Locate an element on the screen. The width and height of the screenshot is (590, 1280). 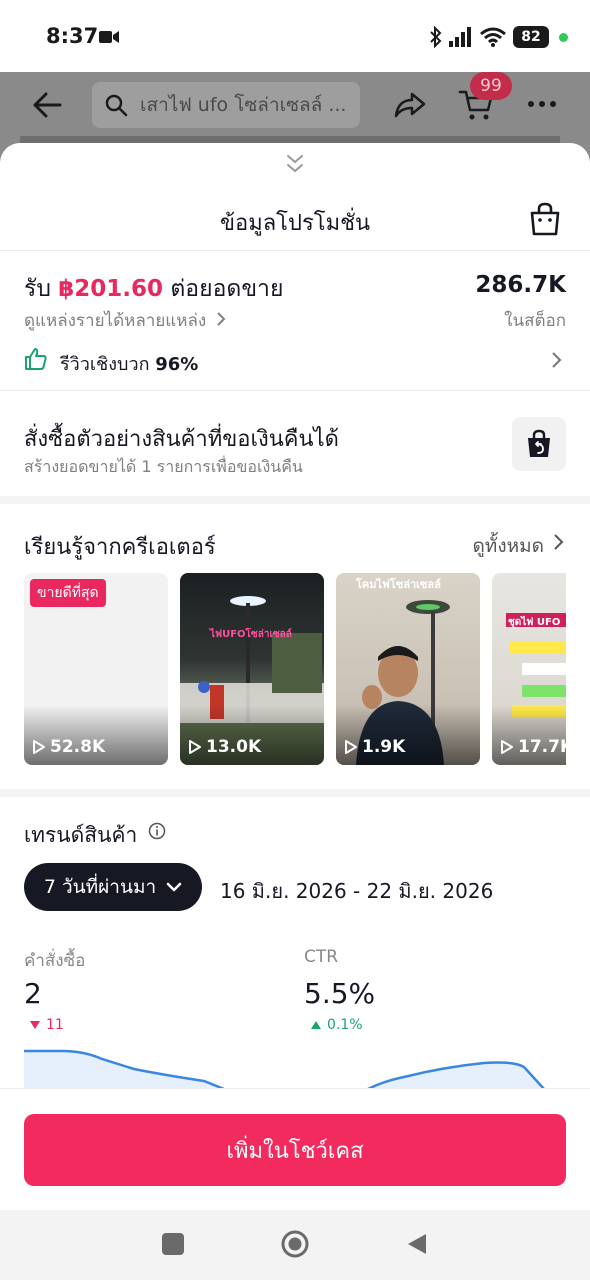
video-views: 17.7K is located at coordinates (533, 747).